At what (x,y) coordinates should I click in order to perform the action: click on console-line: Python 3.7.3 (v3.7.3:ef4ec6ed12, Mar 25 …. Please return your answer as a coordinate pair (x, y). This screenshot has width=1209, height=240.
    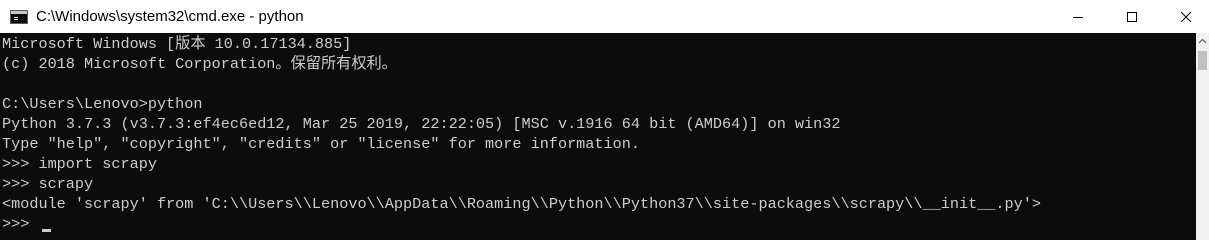
    Looking at the image, I should click on (421, 124).